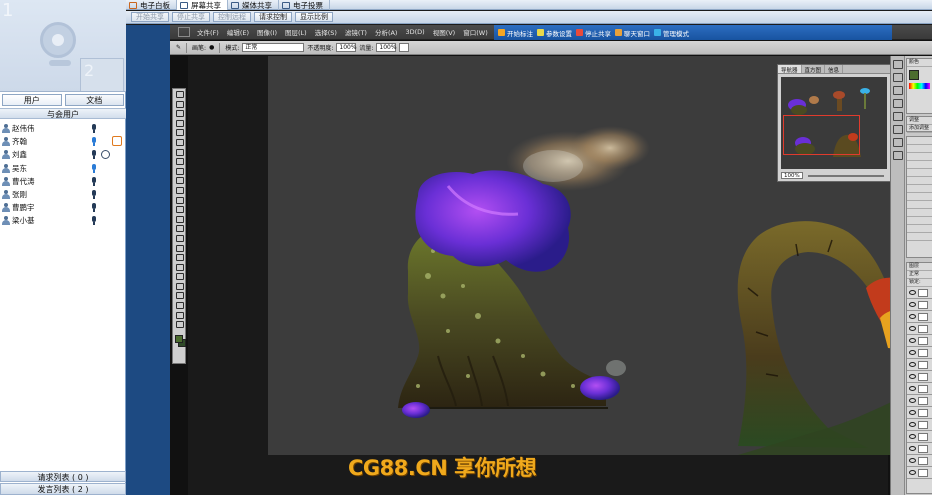 The width and height of the screenshot is (932, 495). I want to click on brush-preset-icon: ●, so click(211, 47).